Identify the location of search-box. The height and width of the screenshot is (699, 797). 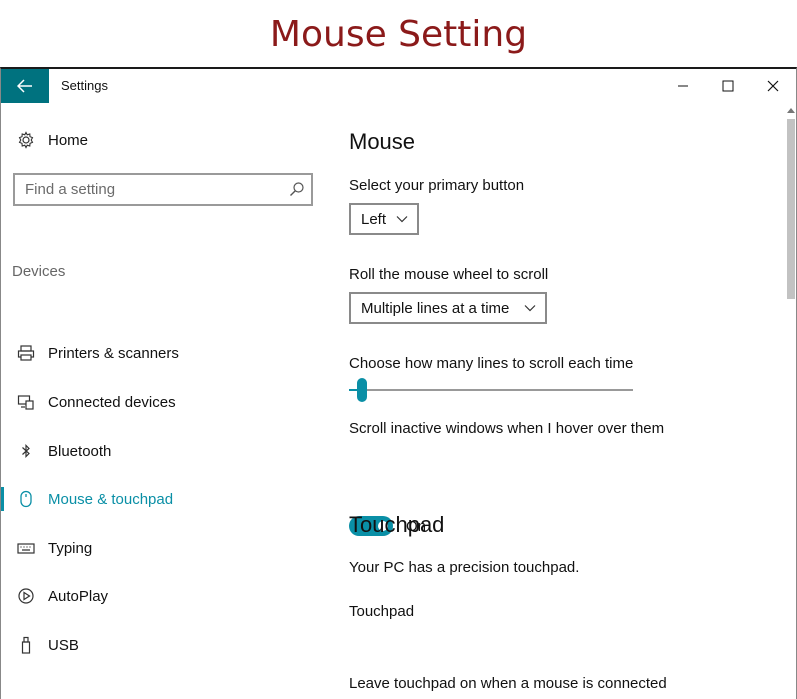
(163, 189).